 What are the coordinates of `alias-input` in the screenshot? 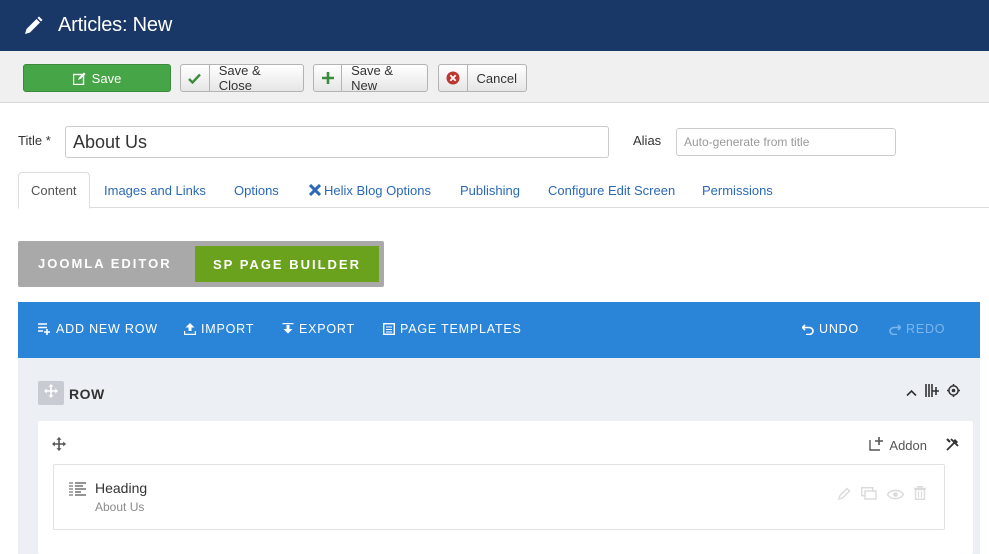 It's located at (786, 142).